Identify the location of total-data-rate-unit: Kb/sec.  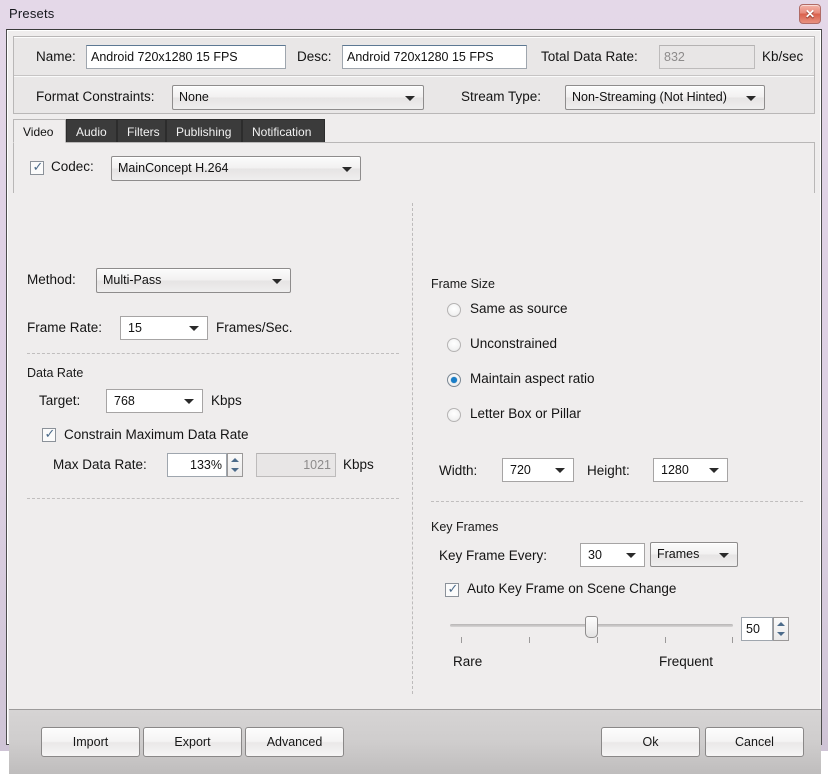
(783, 56).